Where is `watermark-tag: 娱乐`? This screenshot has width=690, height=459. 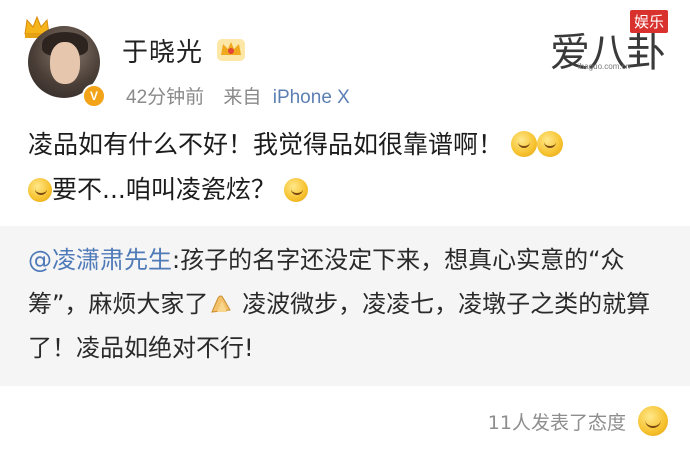
watermark-tag: 娱乐 is located at coordinates (649, 21).